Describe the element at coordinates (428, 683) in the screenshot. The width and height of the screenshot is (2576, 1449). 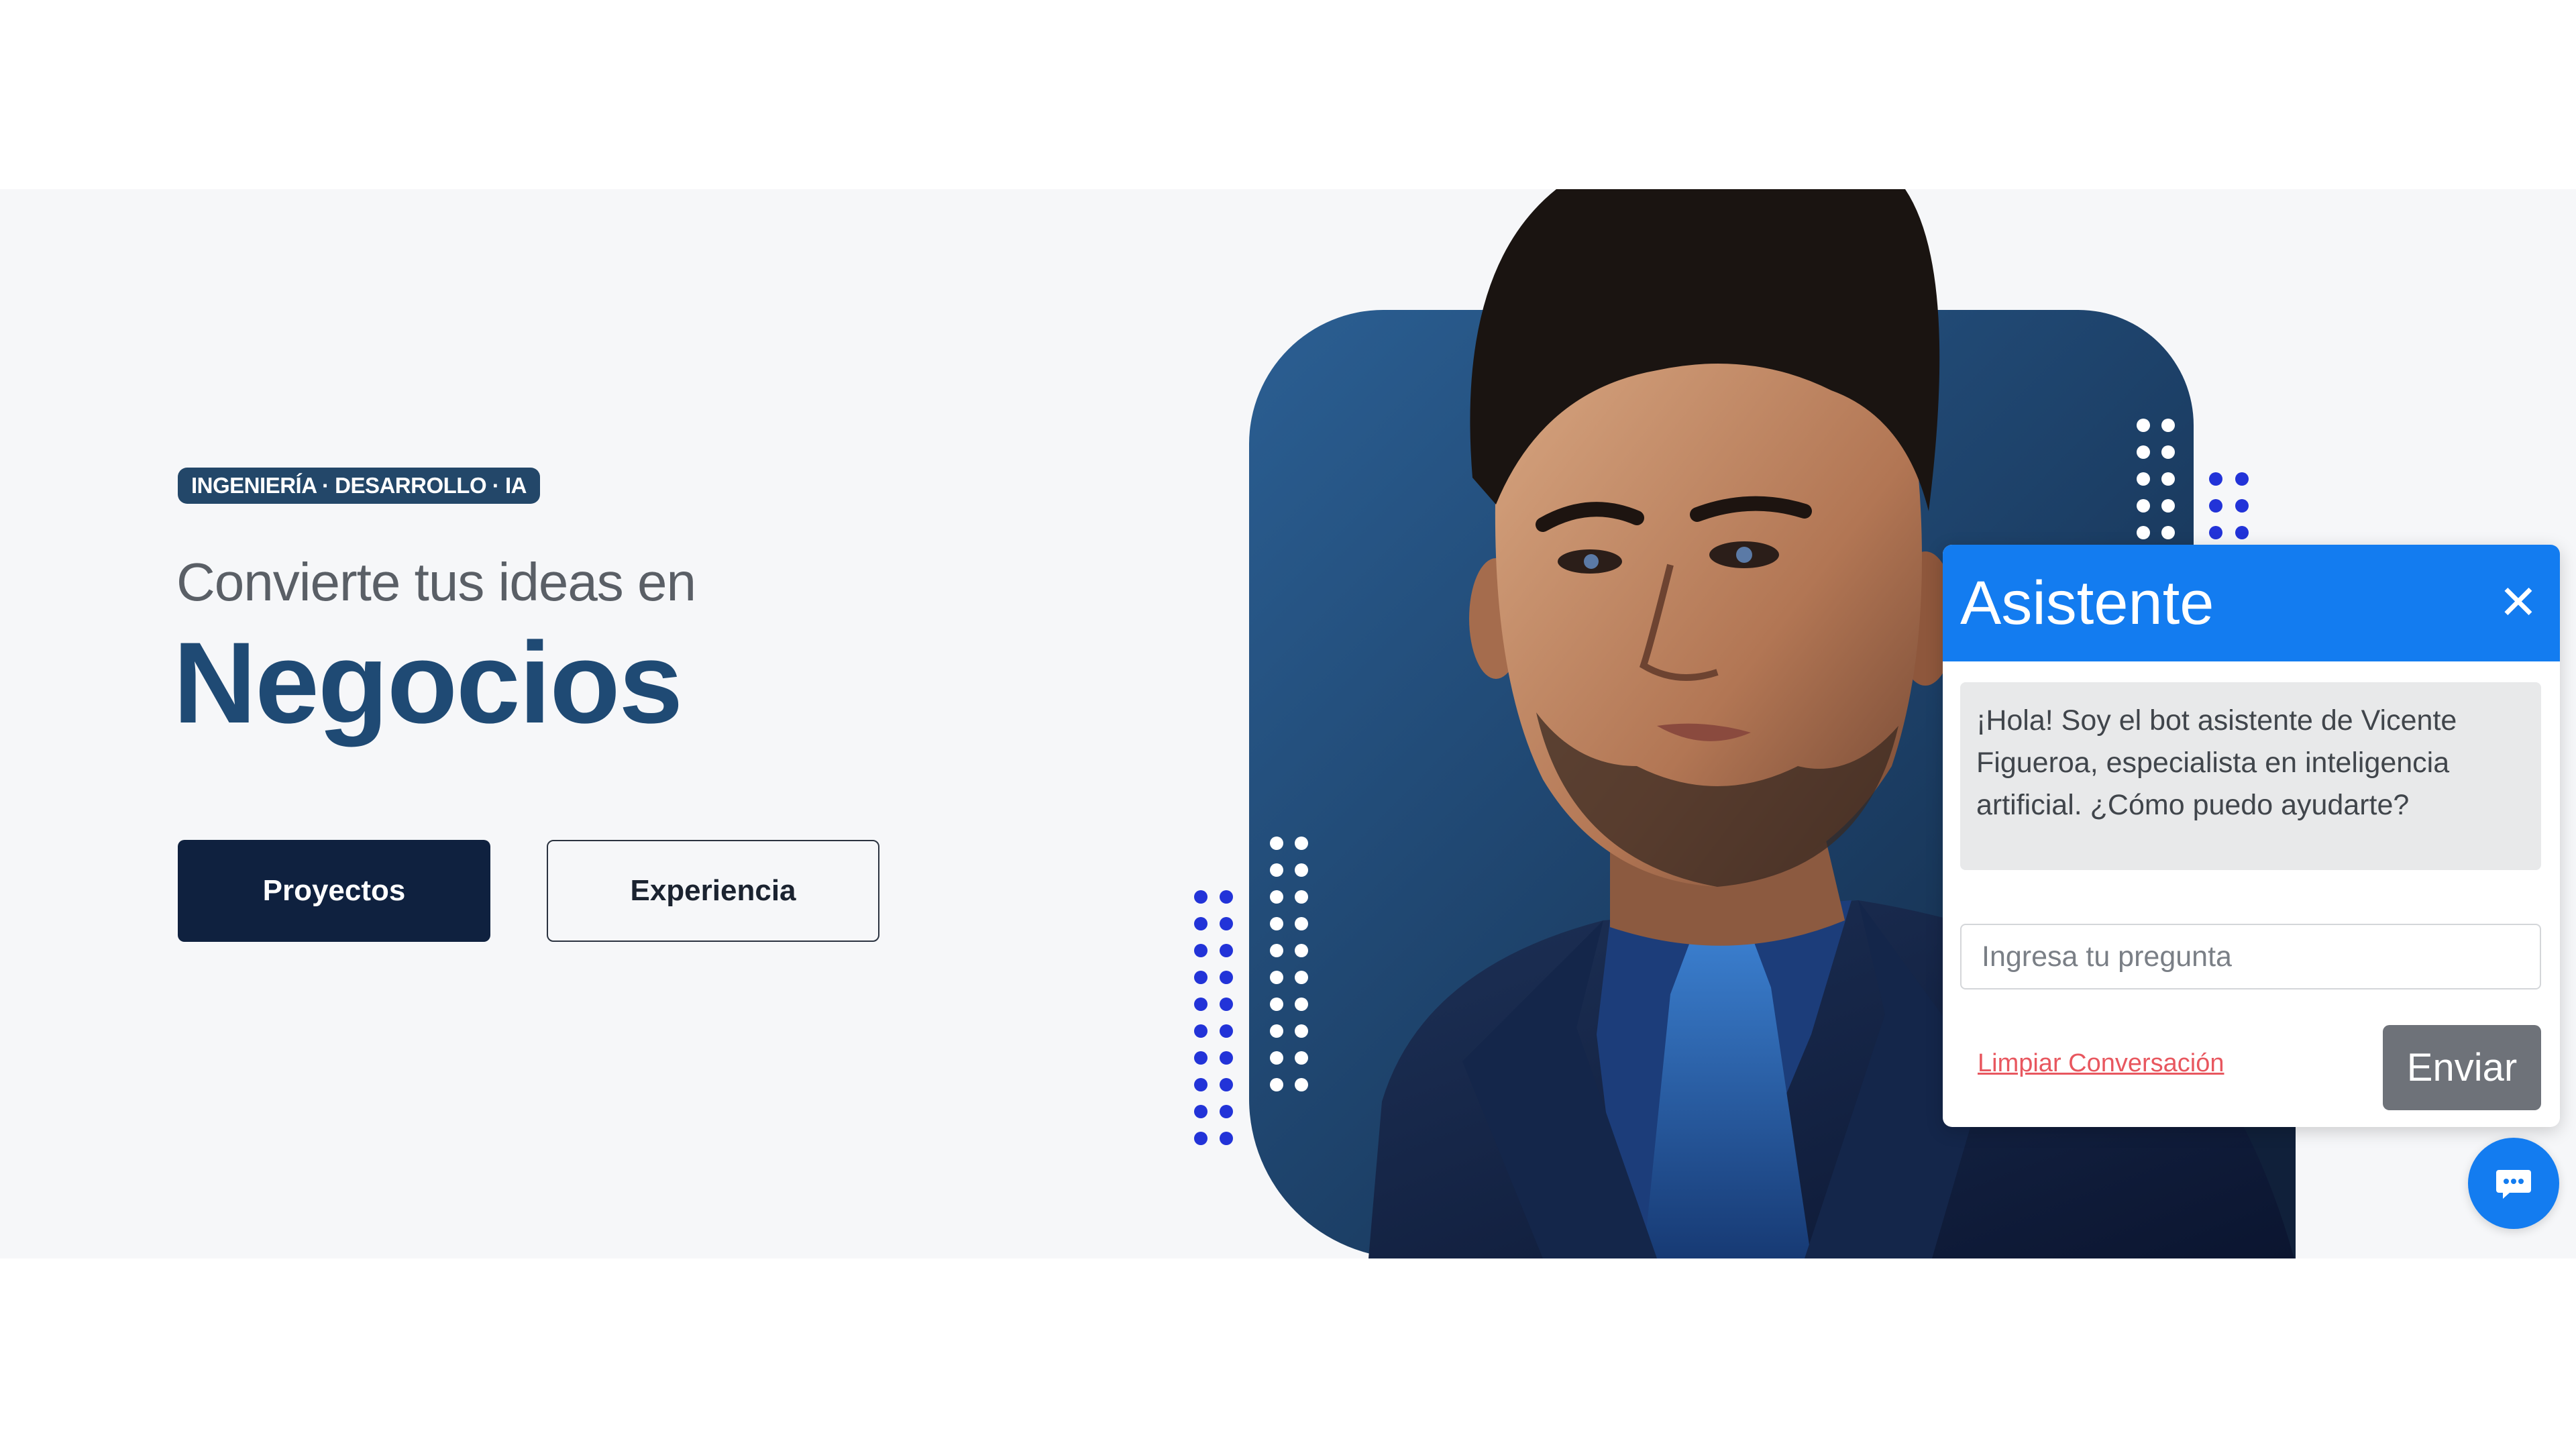
I see `hero-title: Negocios` at that location.